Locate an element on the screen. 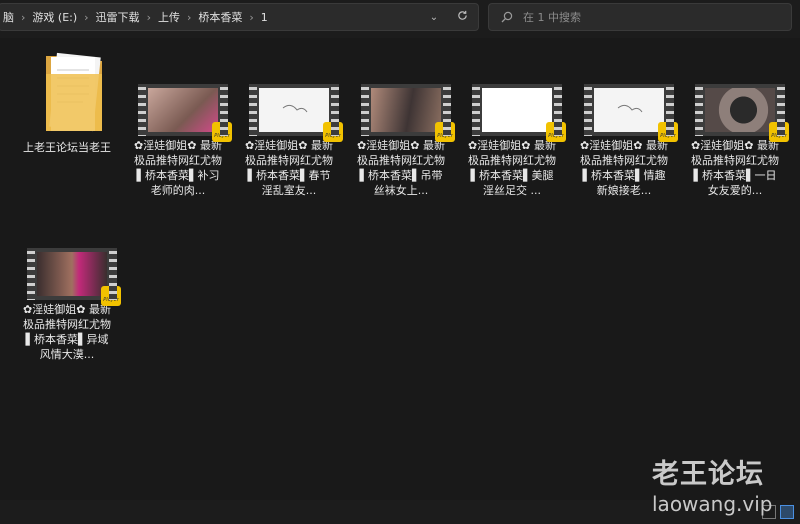 Image resolution: width=800 pixels, height=524 pixels. watermark-url: laowang.vip is located at coordinates (712, 504).